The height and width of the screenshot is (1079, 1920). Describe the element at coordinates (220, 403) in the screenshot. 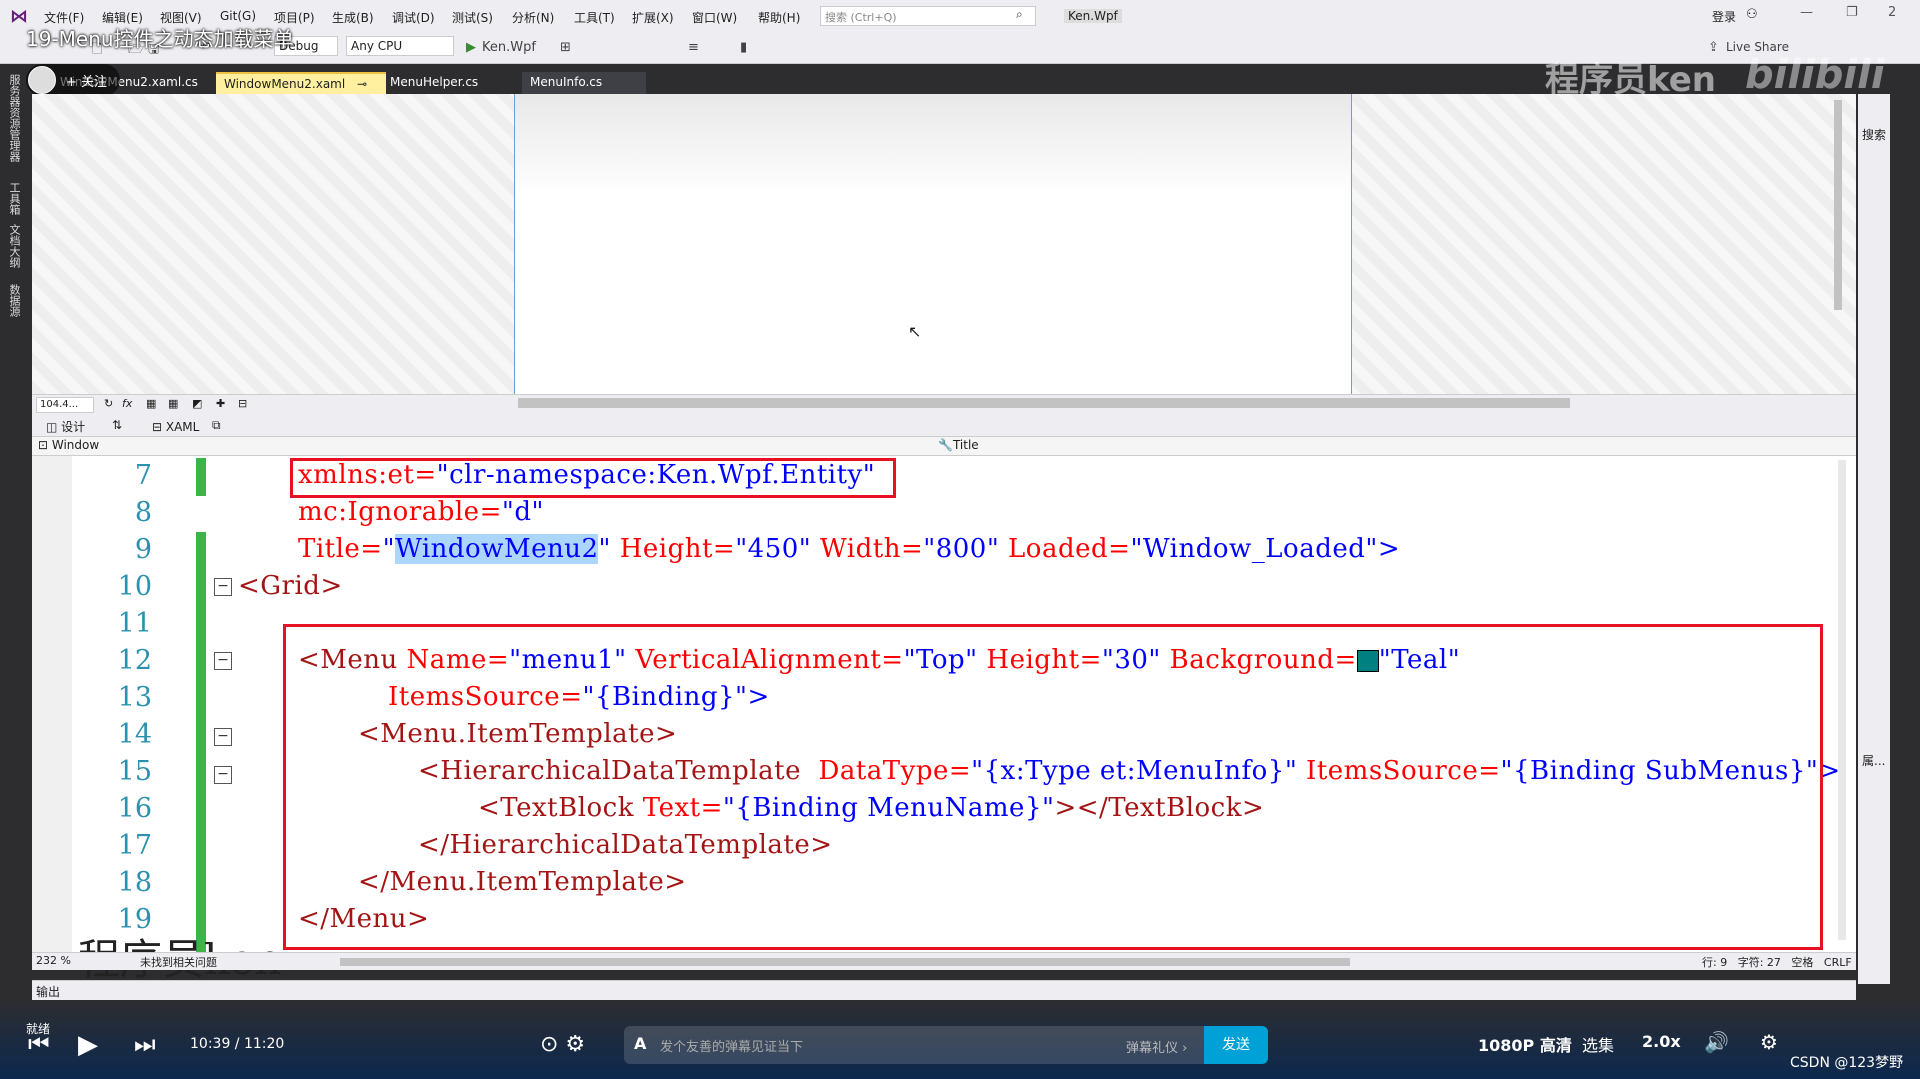

I see `snap-lines-icon: ✚` at that location.